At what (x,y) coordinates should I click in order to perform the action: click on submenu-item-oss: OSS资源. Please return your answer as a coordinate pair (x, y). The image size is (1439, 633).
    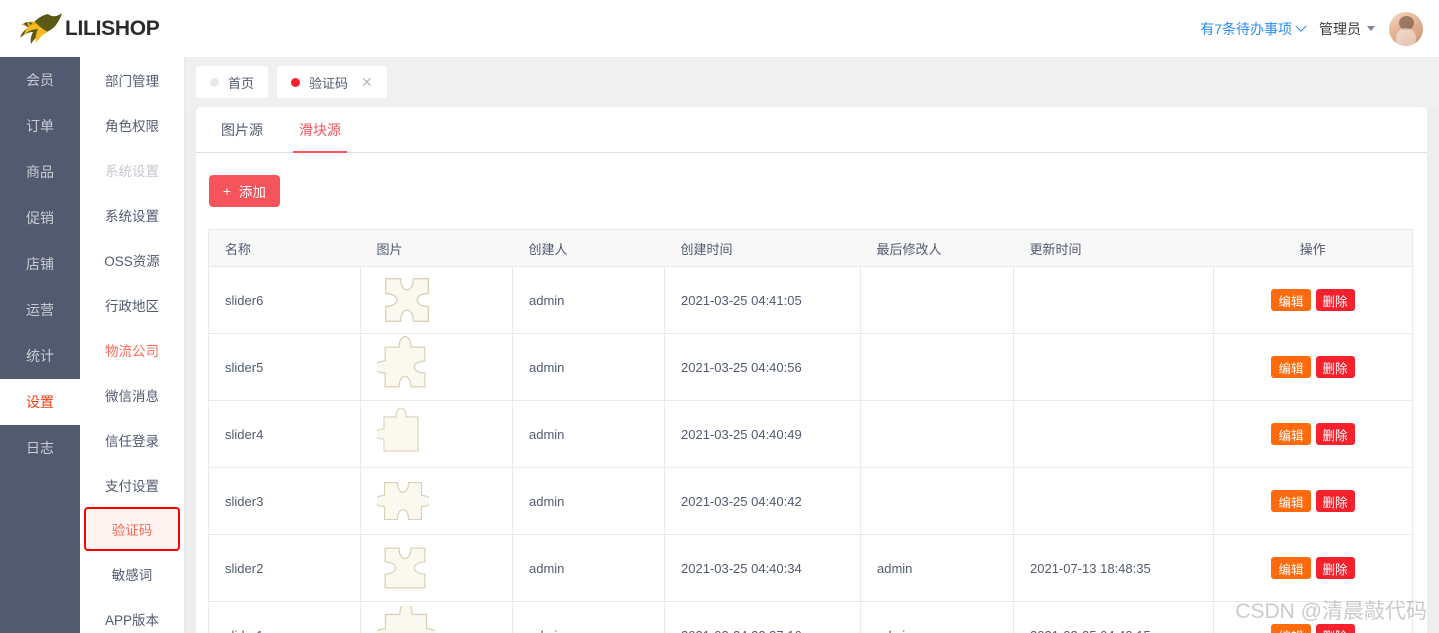
    Looking at the image, I should click on (132, 259).